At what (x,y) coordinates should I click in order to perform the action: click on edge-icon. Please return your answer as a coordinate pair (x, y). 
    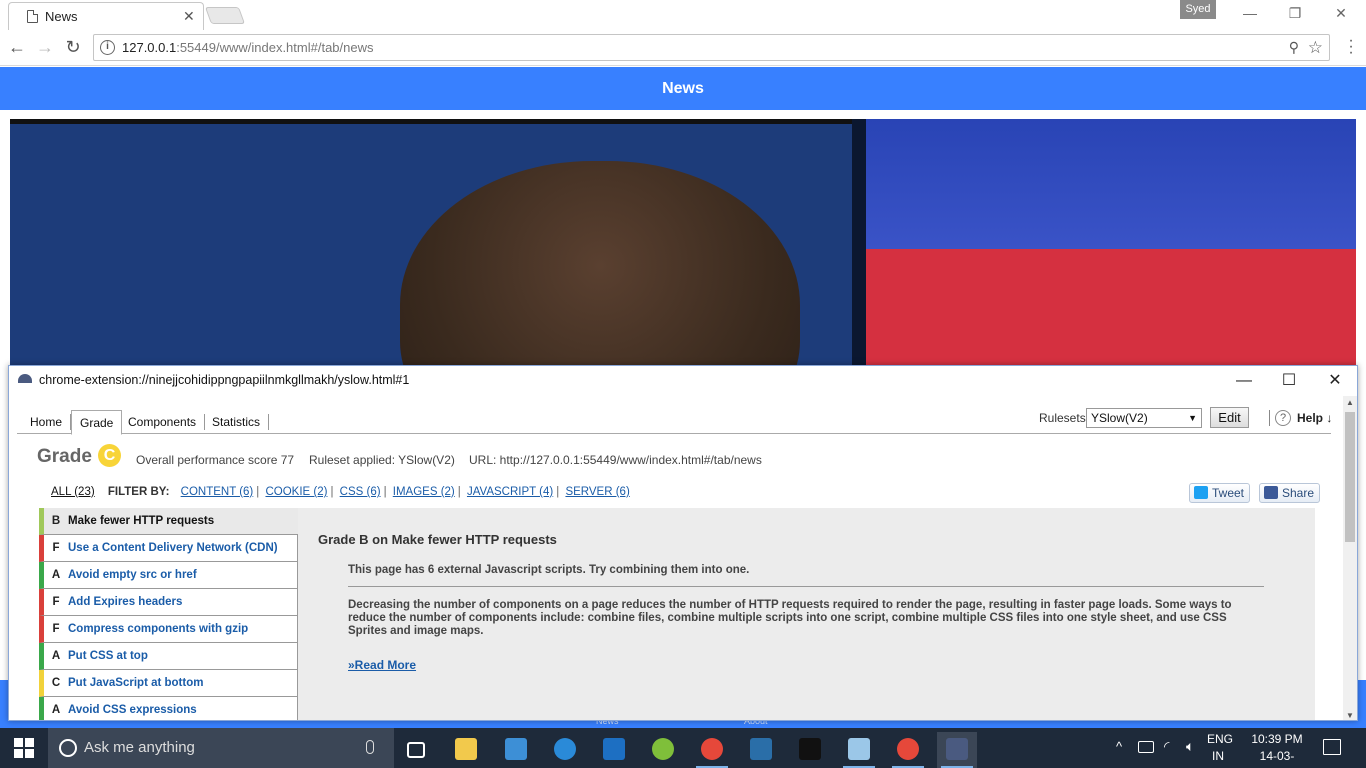
    Looking at the image, I should click on (565, 750).